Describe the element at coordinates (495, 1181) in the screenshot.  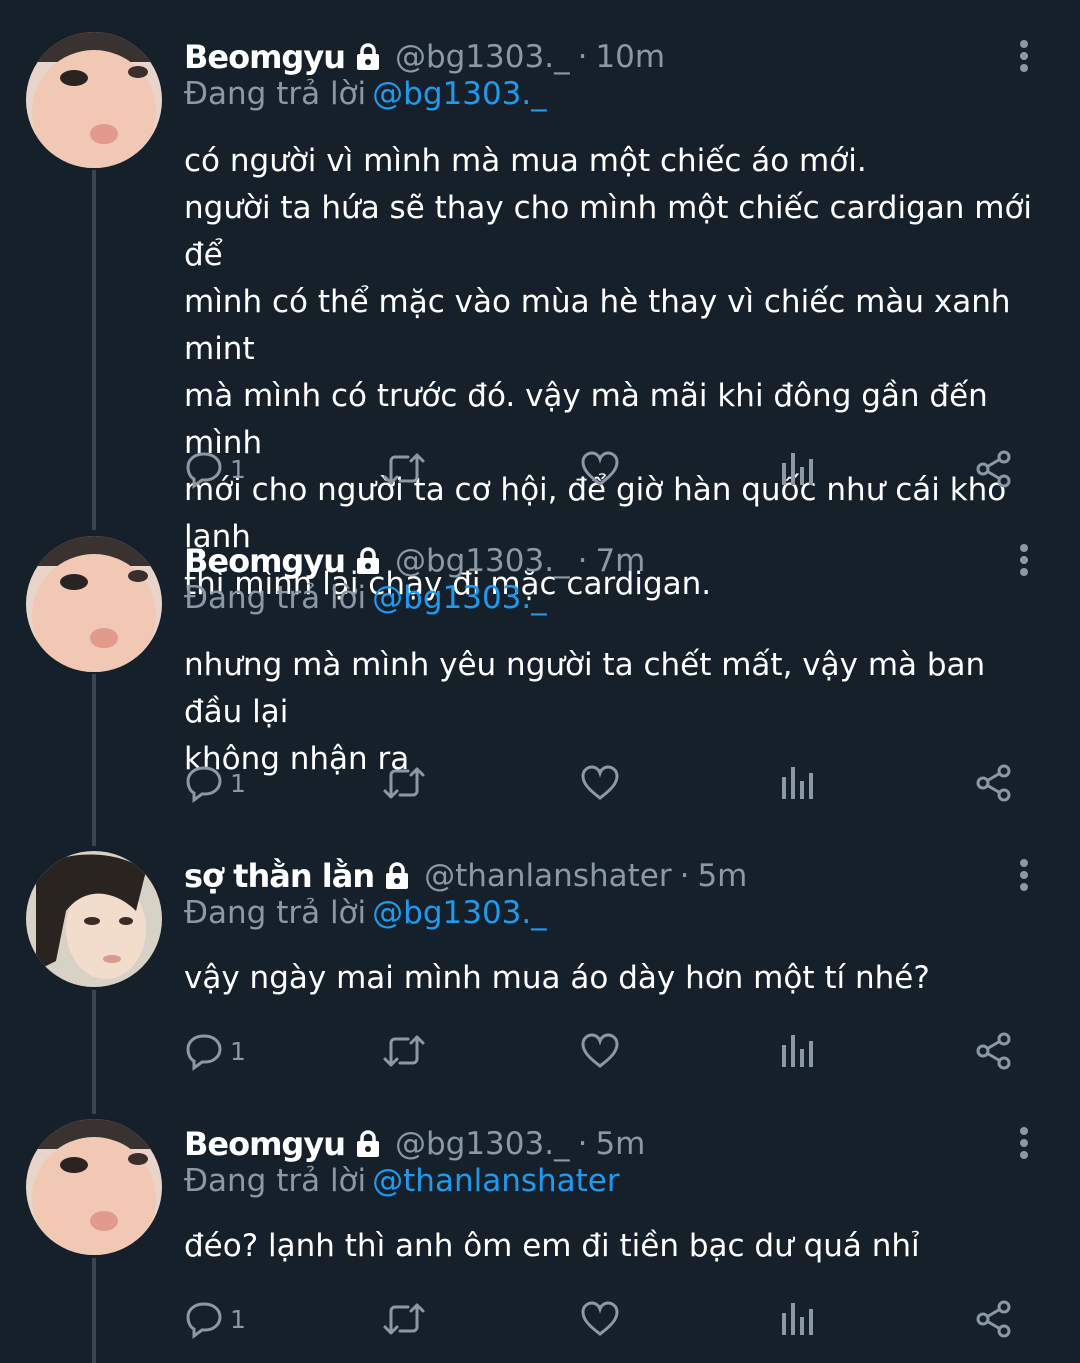
I see `mention-link: @thanlanshater` at that location.